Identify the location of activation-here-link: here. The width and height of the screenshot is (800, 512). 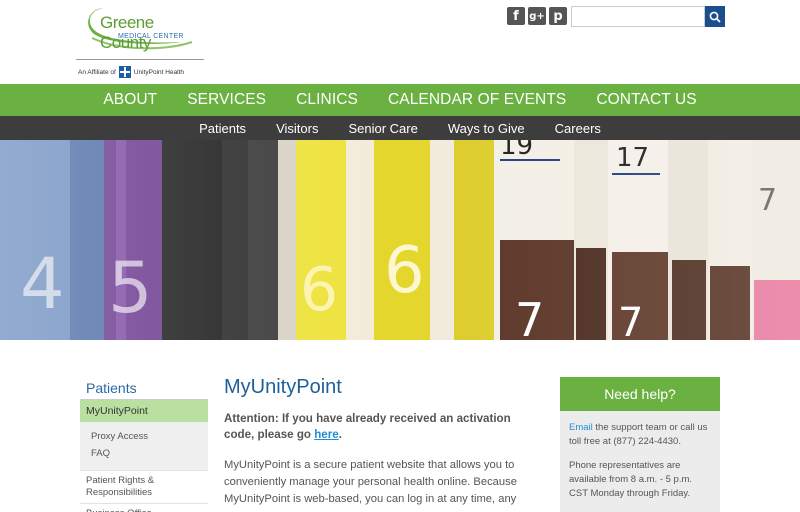
(326, 434).